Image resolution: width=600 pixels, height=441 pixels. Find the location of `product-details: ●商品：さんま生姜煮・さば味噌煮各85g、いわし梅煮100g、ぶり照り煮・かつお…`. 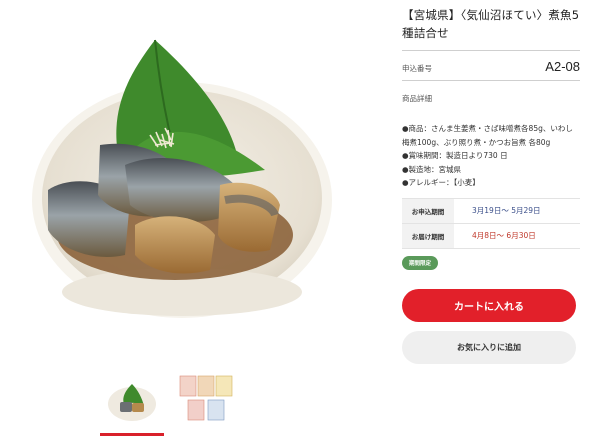

product-details: ●商品：さんま生姜煮・さば味噌煮各85g、いわし梅煮100g、ぶり照り煮・かつお… is located at coordinates (491, 156).